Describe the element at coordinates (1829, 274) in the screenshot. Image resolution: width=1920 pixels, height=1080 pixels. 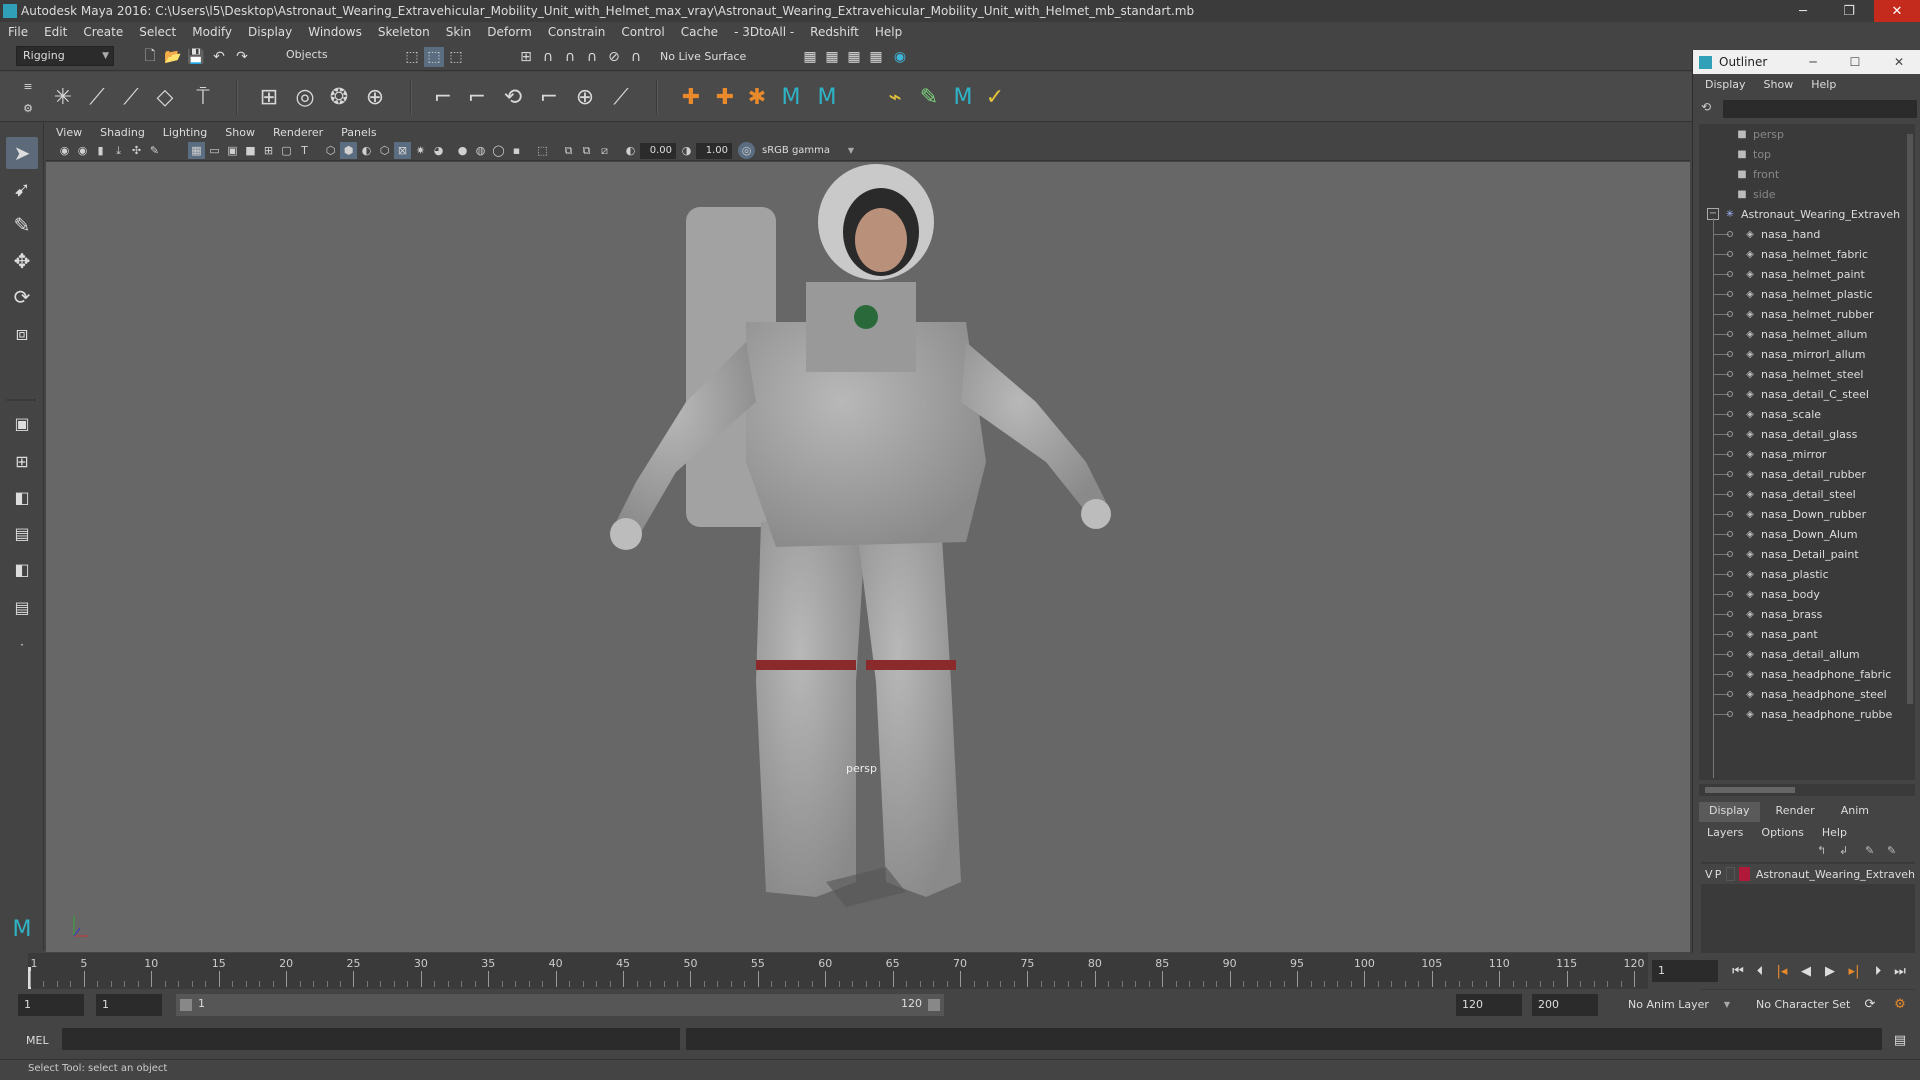
I see `outliner-item: ◈ nasa_helmet_paint` at that location.